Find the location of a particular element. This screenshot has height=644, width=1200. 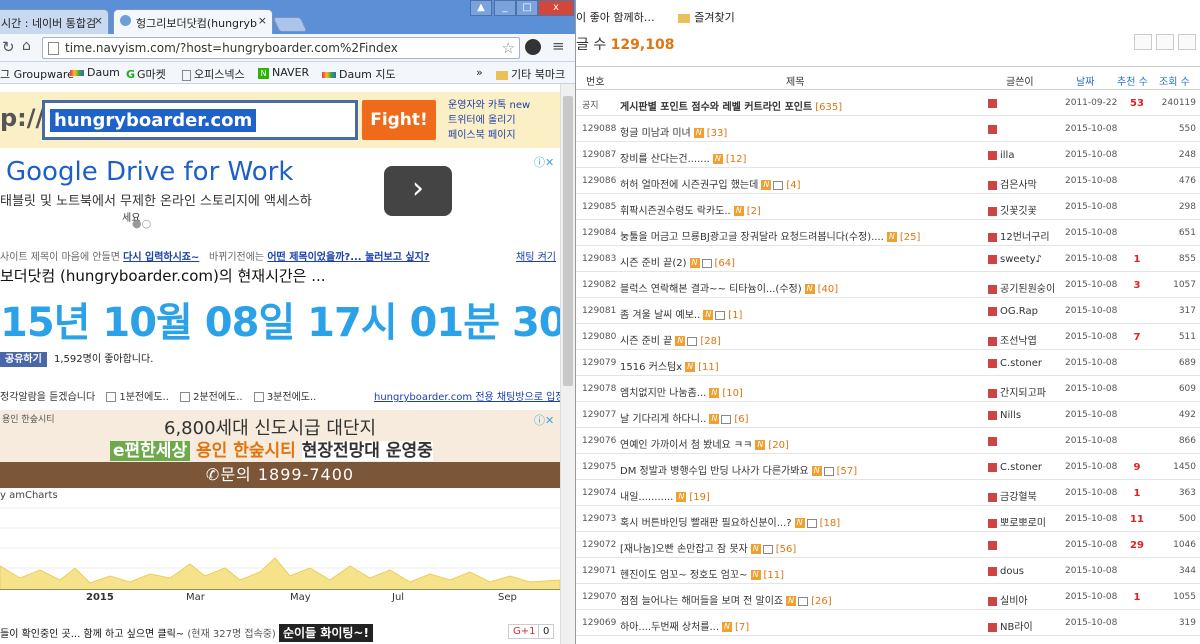

facebook-link: 페이스북 페이지 is located at coordinates (489, 135).